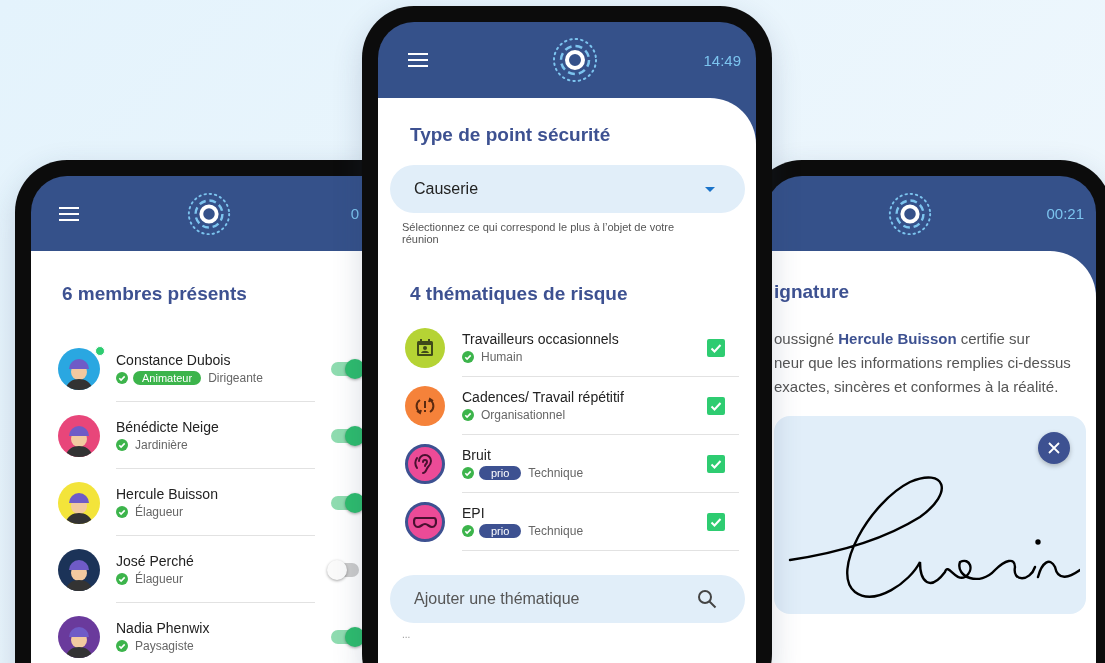 The width and height of the screenshot is (1105, 663). What do you see at coordinates (923, 363) in the screenshot?
I see `statement-text: neur que les informations remplies ci-dessus` at bounding box center [923, 363].